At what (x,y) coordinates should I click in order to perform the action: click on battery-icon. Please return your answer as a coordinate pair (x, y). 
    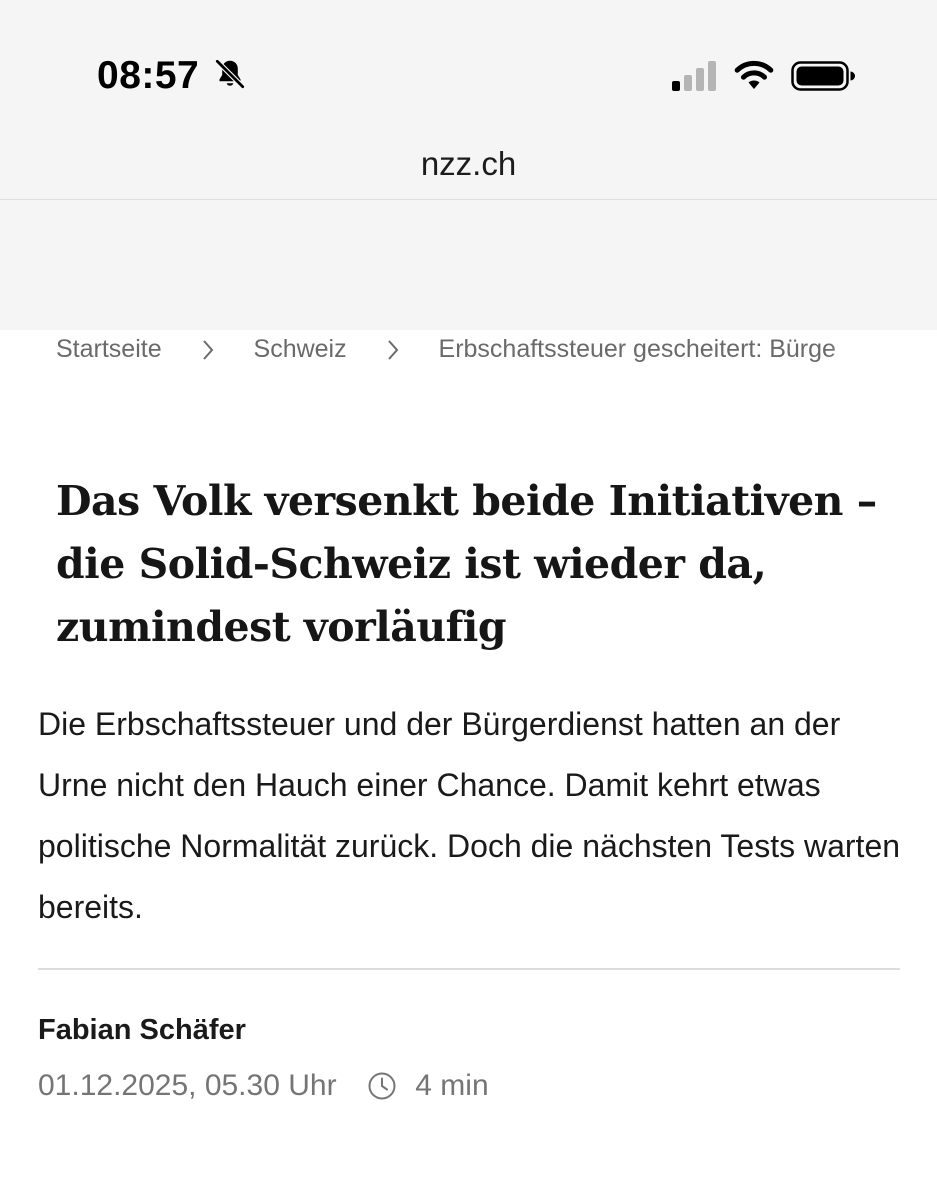
    Looking at the image, I should click on (823, 76).